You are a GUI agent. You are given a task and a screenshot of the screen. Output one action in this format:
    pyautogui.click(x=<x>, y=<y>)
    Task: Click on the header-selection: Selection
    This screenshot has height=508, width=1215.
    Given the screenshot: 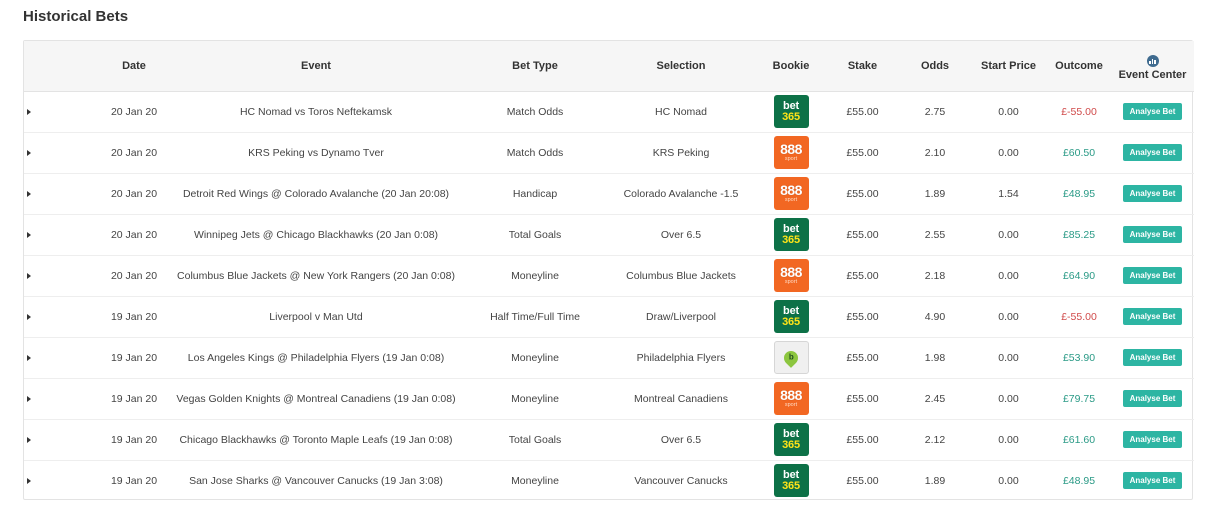 What is the action you would take?
    pyautogui.click(x=681, y=66)
    